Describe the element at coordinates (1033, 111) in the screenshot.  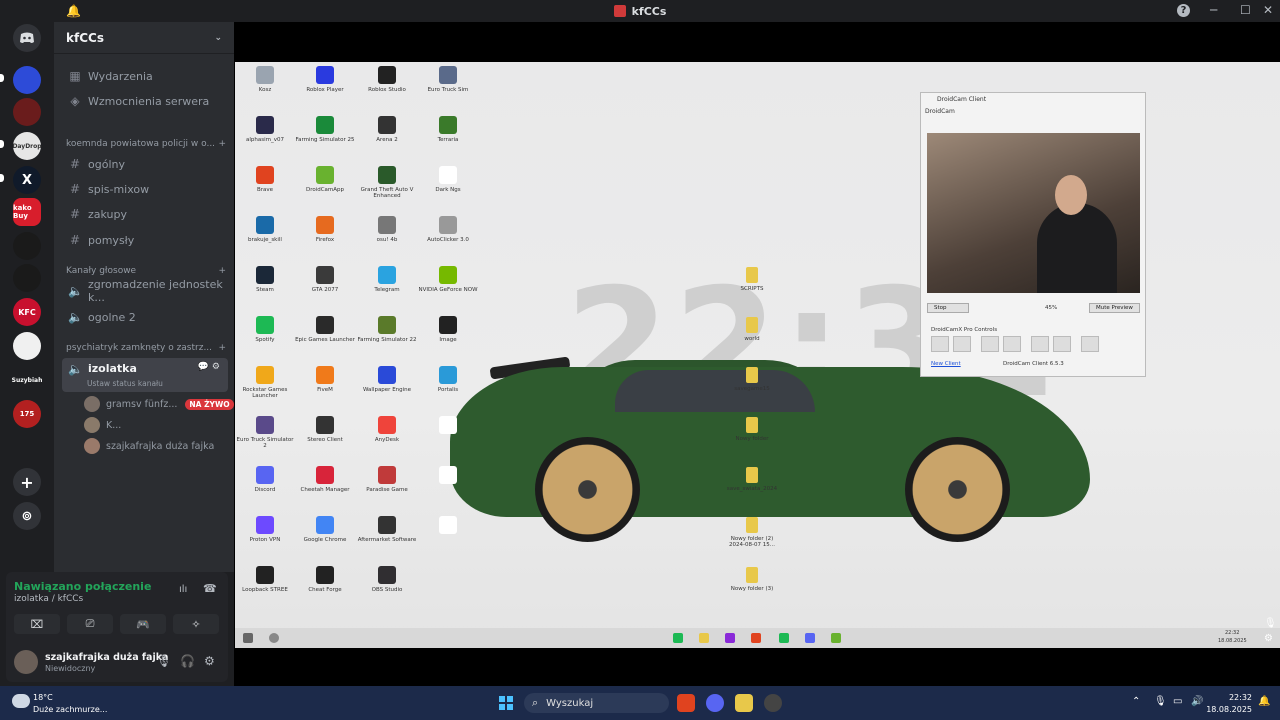
I see `droidcam-menu: DroidCam` at that location.